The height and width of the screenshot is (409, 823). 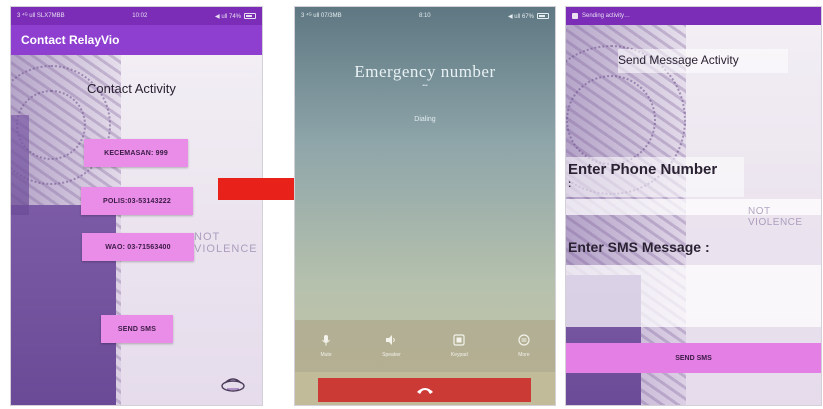 I want to click on status-bar: 3 ⁴ᴳ ull SLX7MBB 10:02 ◀ ull 74%, so click(x=136, y=16).